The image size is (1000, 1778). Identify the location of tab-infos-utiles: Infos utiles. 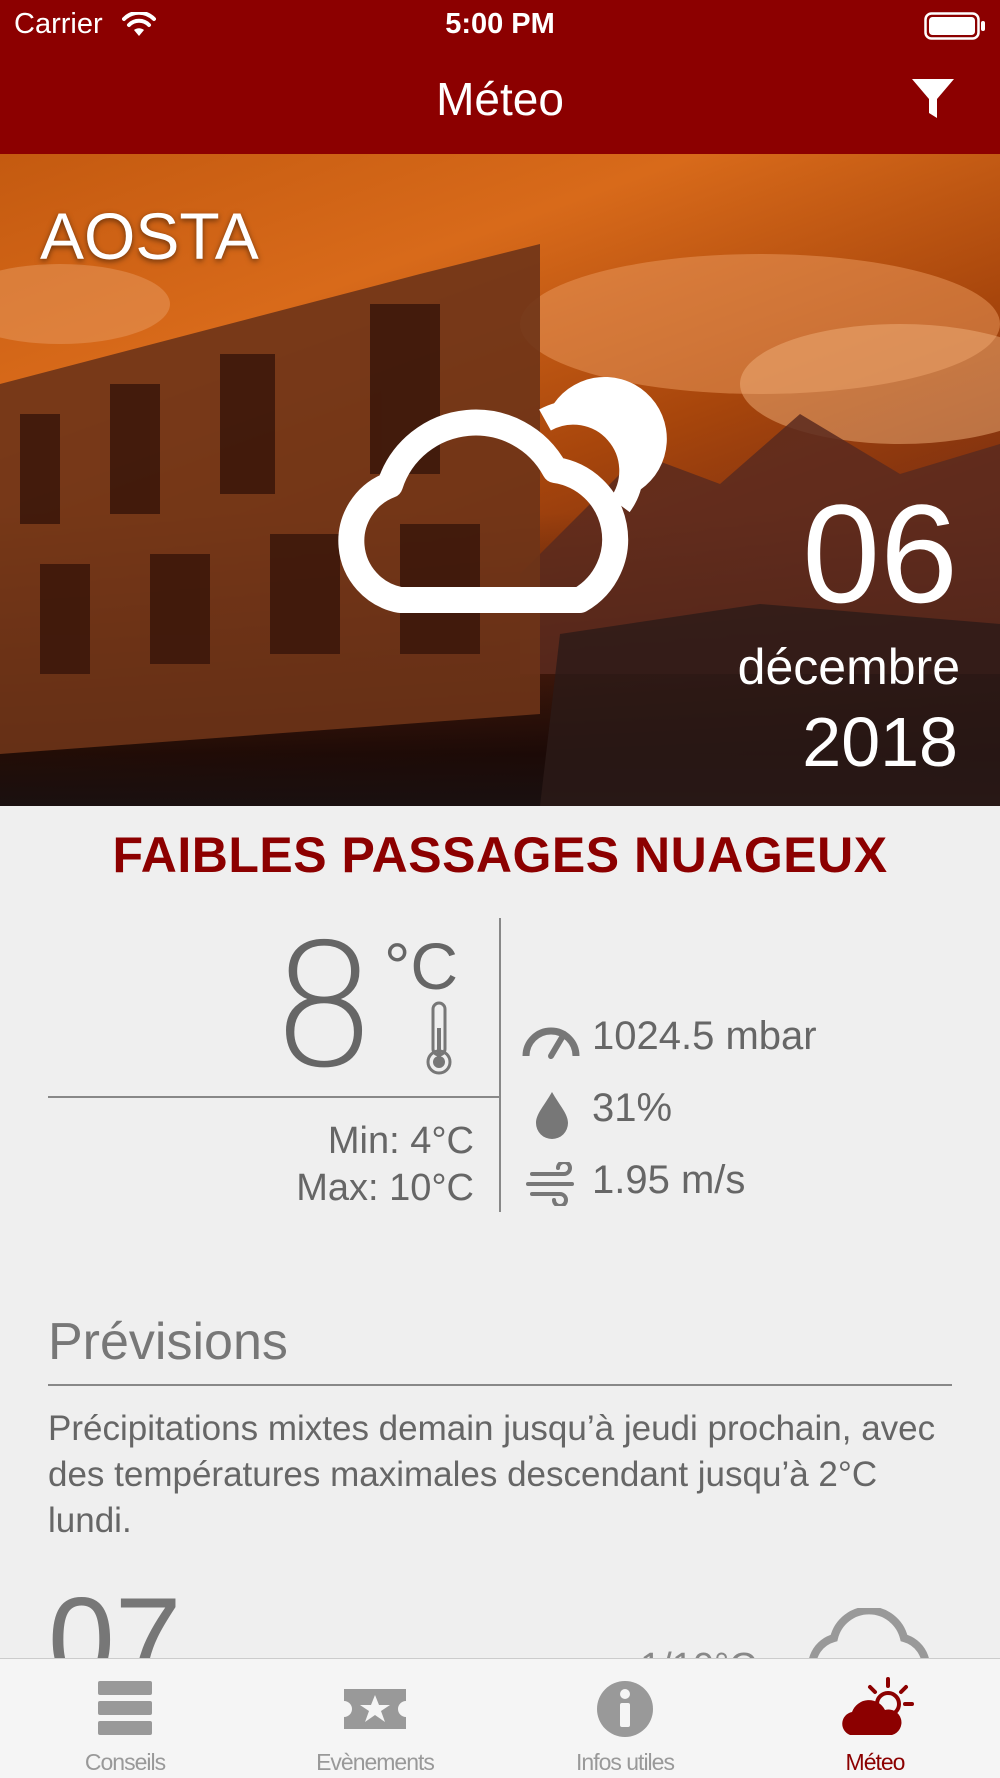
(625, 1718).